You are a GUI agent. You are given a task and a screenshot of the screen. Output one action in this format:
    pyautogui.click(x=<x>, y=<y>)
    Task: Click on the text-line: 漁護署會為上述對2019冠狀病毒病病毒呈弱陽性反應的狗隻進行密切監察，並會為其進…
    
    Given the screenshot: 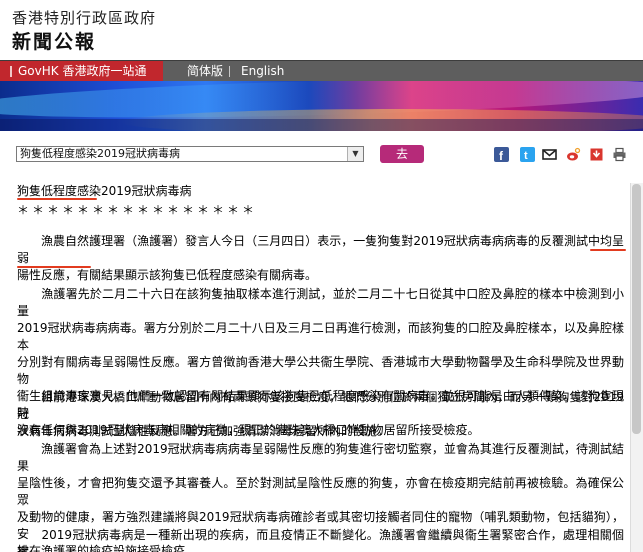 What is the action you would take?
    pyautogui.click(x=320, y=457)
    